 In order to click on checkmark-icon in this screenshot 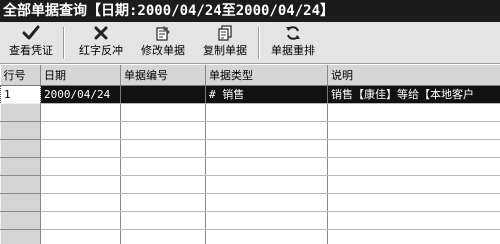, I will do `click(31, 32)`.